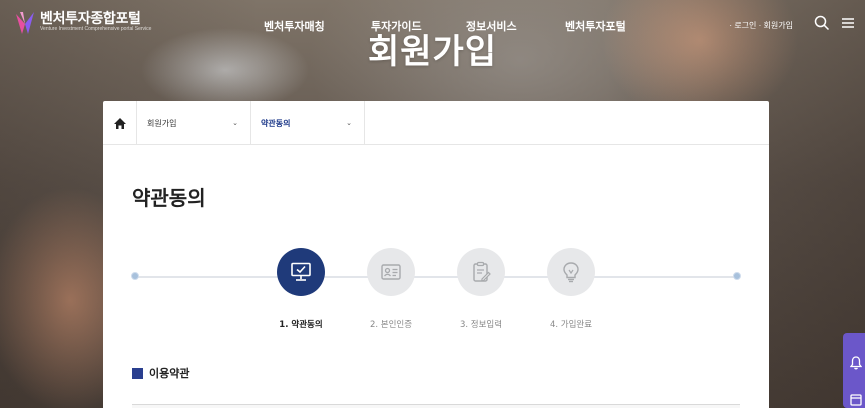  Describe the element at coordinates (856, 362) in the screenshot. I see `bell-icon` at that location.